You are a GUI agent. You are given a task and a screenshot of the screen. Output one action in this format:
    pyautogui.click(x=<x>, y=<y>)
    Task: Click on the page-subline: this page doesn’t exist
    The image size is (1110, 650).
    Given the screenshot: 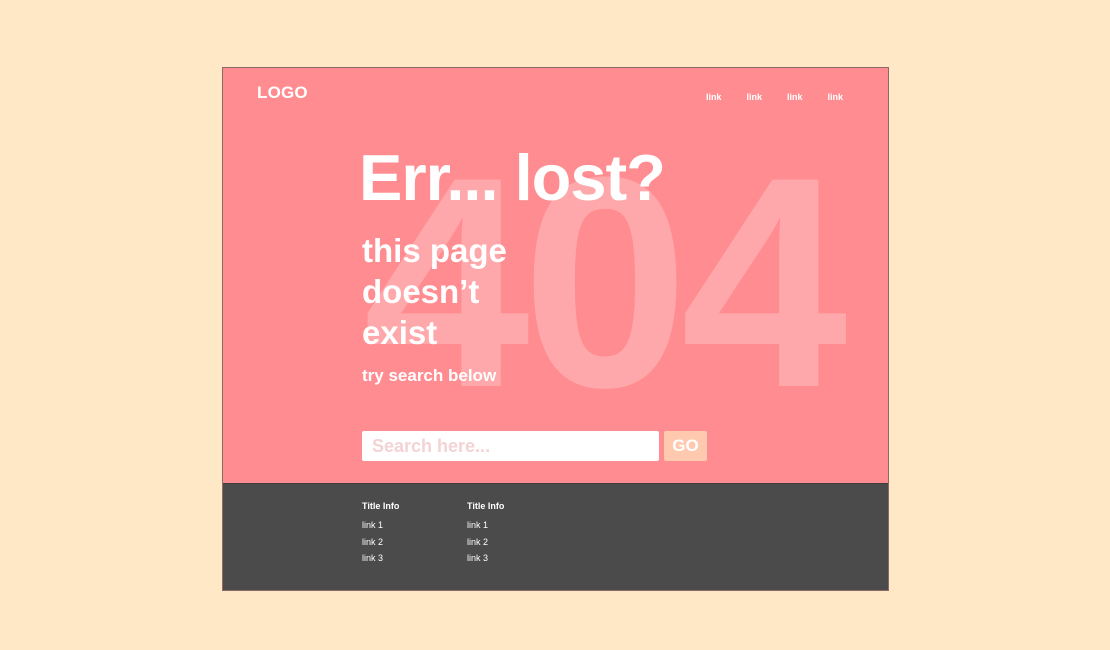 What is the action you would take?
    pyautogui.click(x=434, y=291)
    